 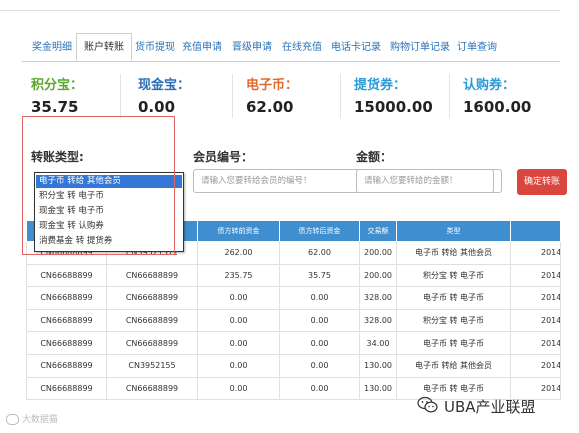 What do you see at coordinates (272, 95) in the screenshot?
I see `balance-dianzibi: 电子币： 62.00` at bounding box center [272, 95].